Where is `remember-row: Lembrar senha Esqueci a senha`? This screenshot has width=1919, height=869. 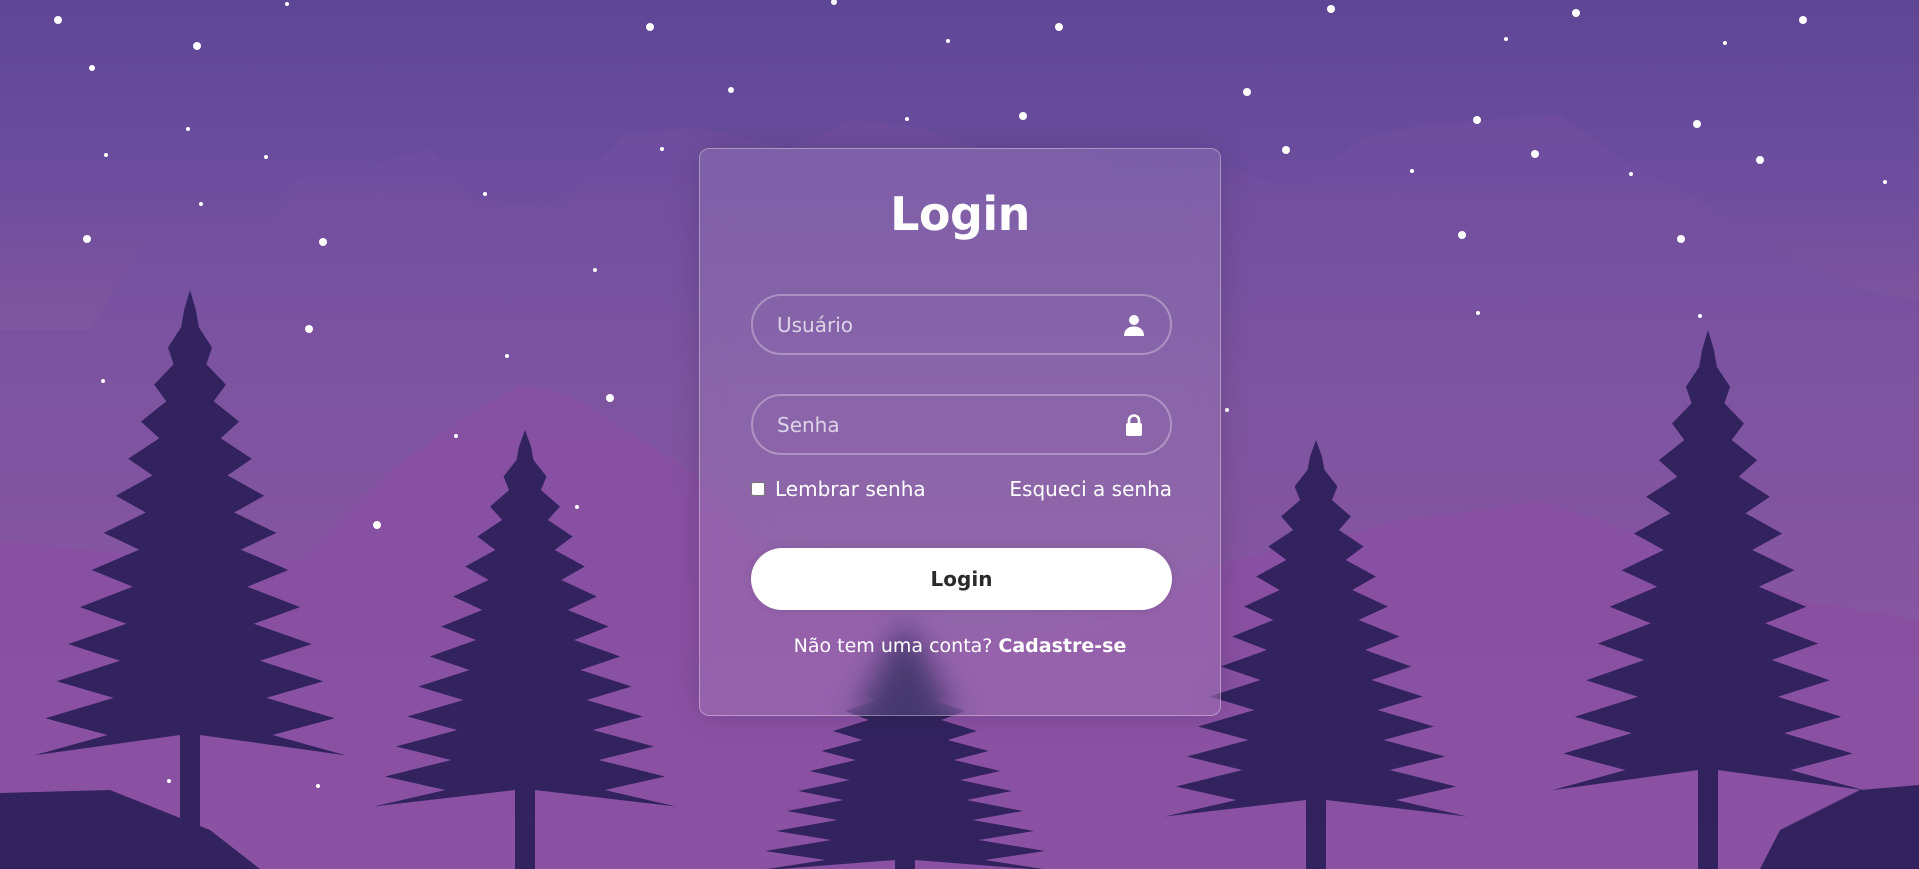
remember-row: Lembrar senha Esqueci a senha is located at coordinates (961, 489).